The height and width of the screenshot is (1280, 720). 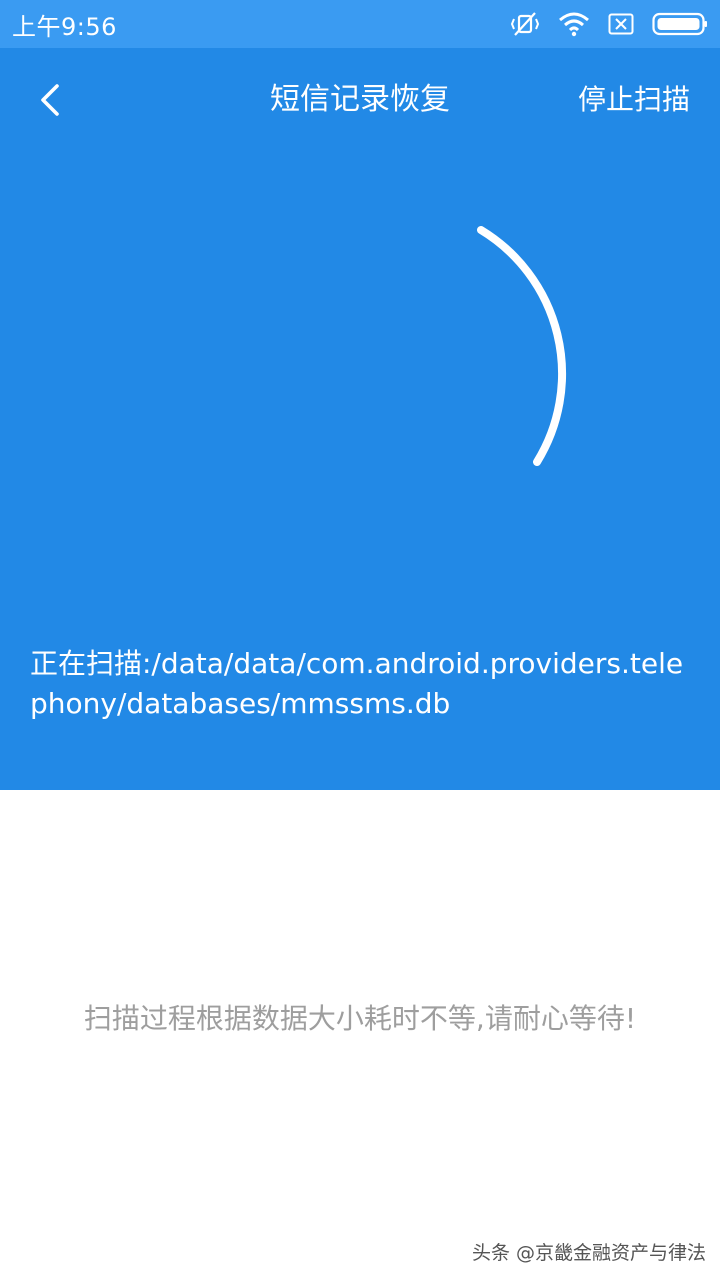 I want to click on scan-hint-text: 扫描过程根据数据大小耗时不等,请耐心等待!, so click(x=360, y=1018).